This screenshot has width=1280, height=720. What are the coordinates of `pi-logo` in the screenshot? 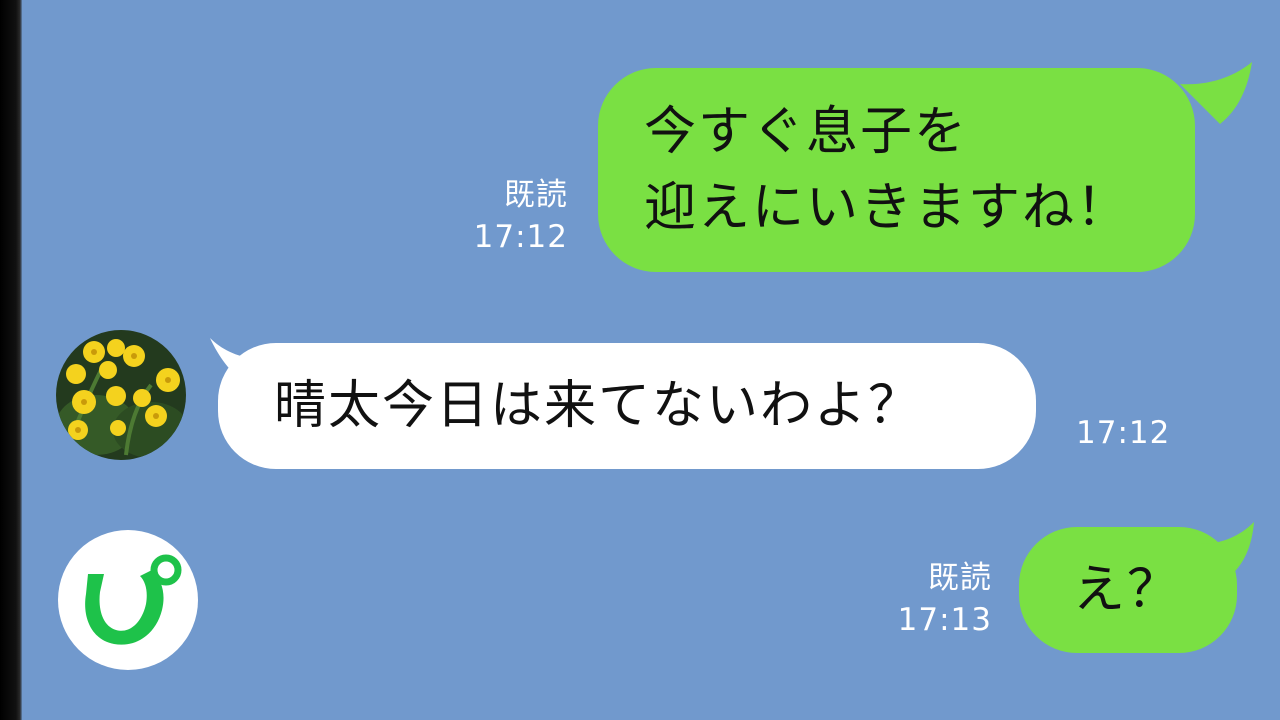 It's located at (128, 600).